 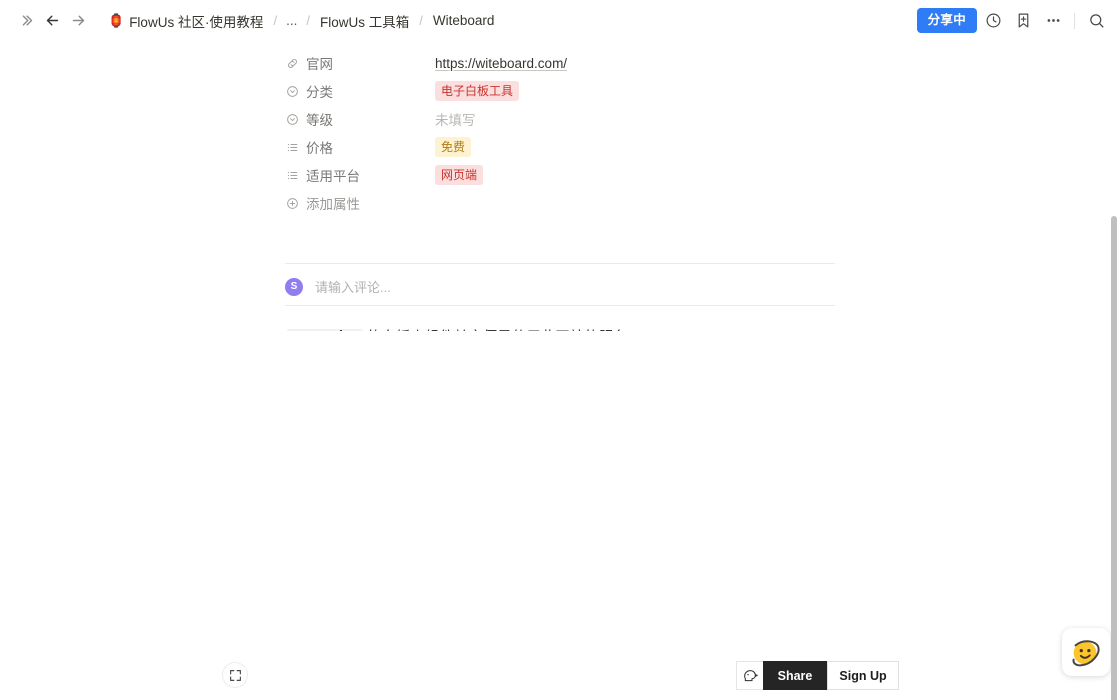 I want to click on website-link: https://witeboard.com/, so click(x=501, y=63).